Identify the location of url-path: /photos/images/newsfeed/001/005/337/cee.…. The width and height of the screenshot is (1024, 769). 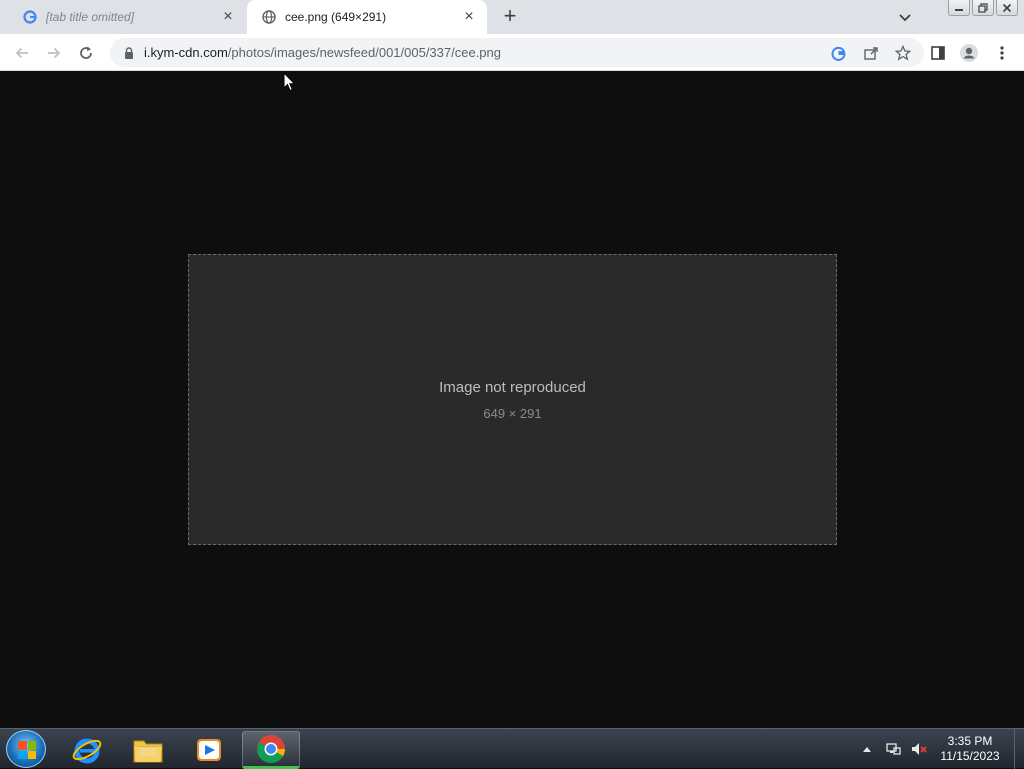
(364, 52).